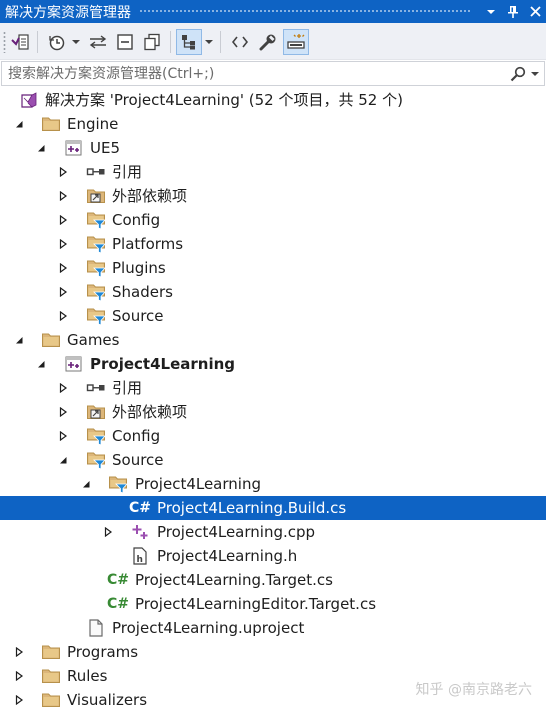 The image size is (546, 713). What do you see at coordinates (152, 42) in the screenshot?
I see `copy-icon` at bounding box center [152, 42].